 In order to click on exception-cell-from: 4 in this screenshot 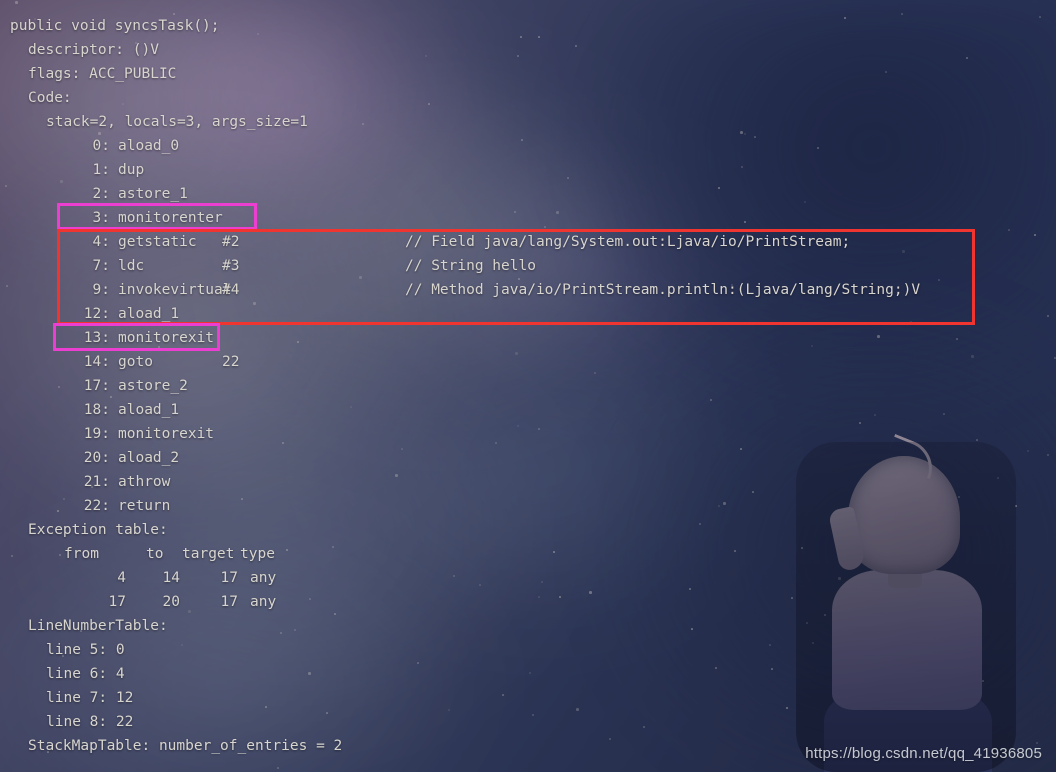, I will do `click(121, 578)`.